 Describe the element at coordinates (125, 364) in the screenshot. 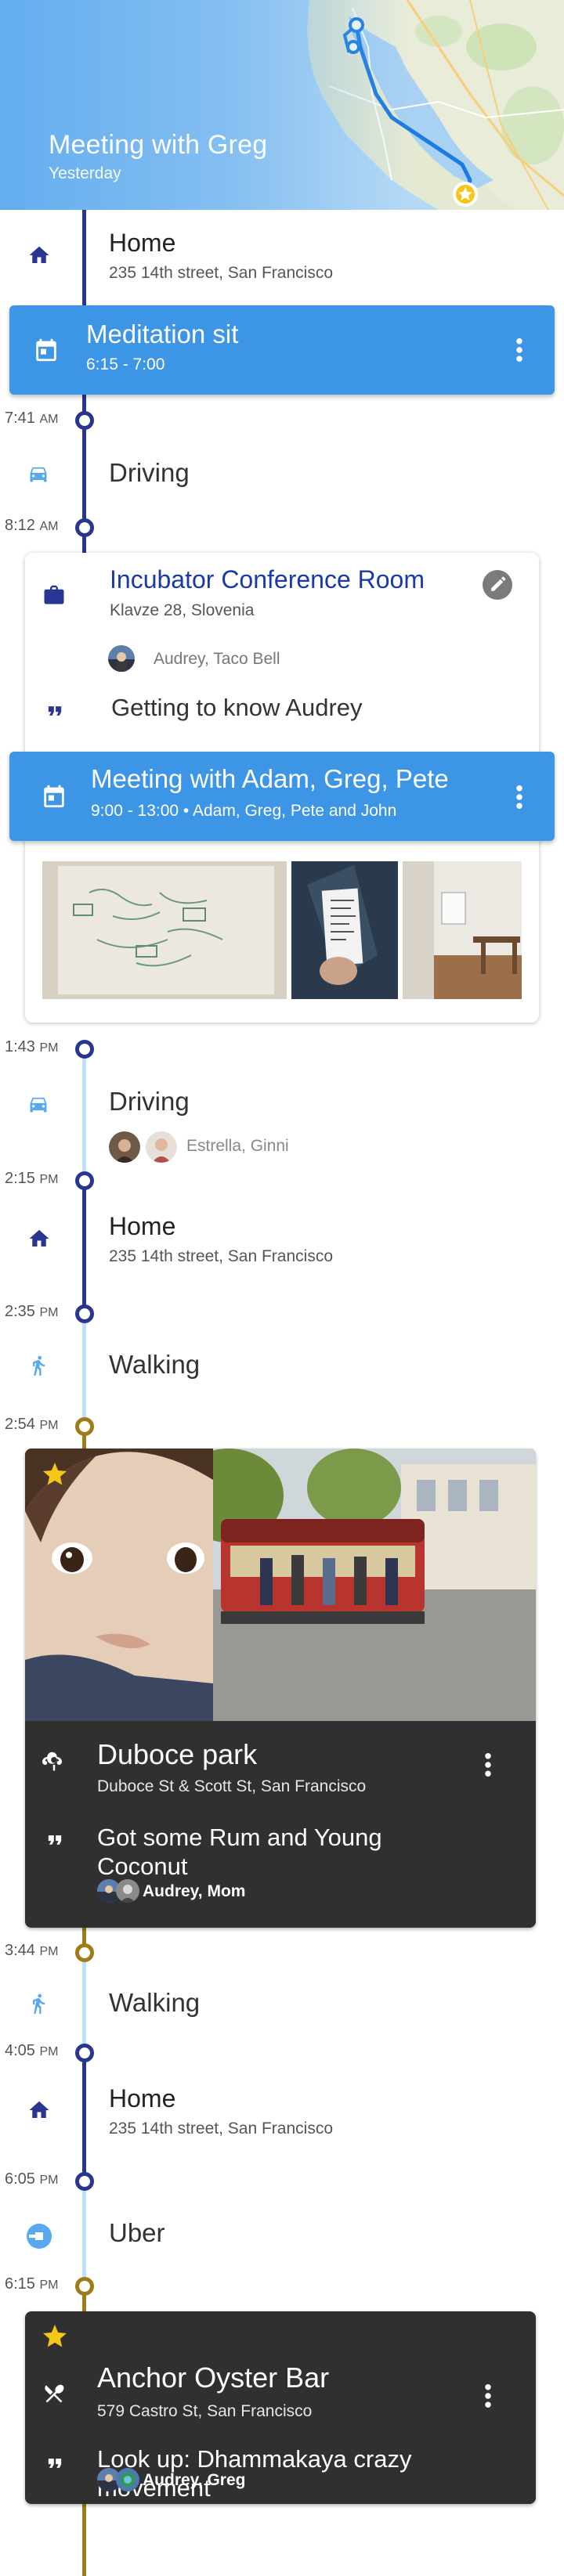

I see `event-time: 6:15 - 7:00` at that location.